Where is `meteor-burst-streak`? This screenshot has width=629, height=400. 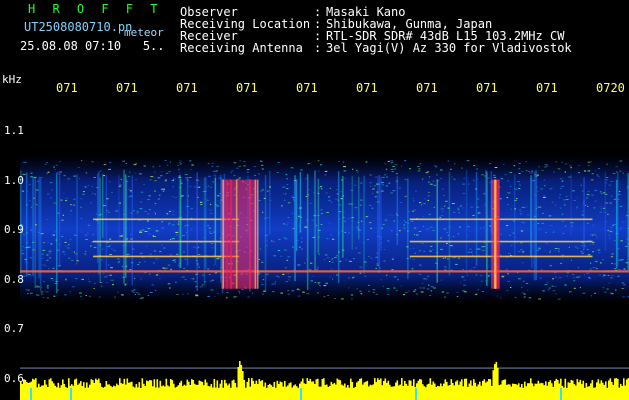
meteor-burst-streak is located at coordinates (236, 234).